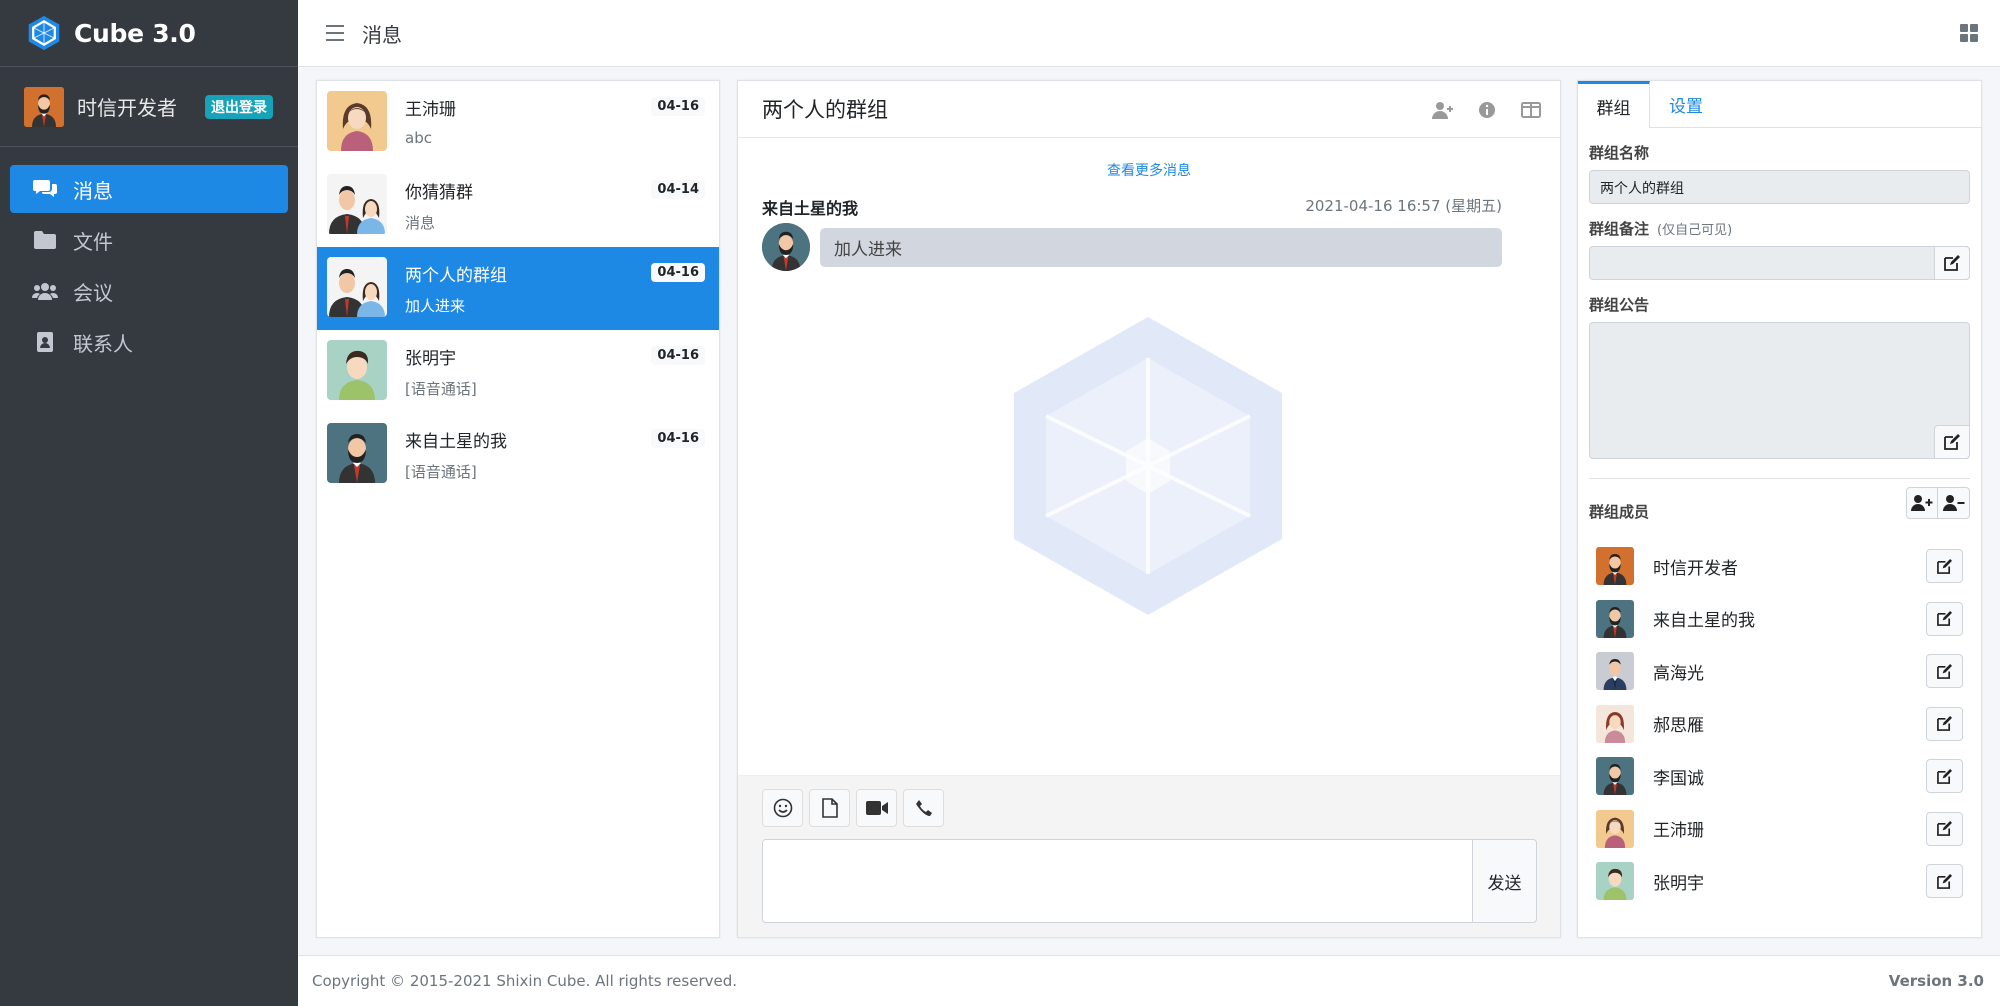  I want to click on cube-logo-icon, so click(44, 33).